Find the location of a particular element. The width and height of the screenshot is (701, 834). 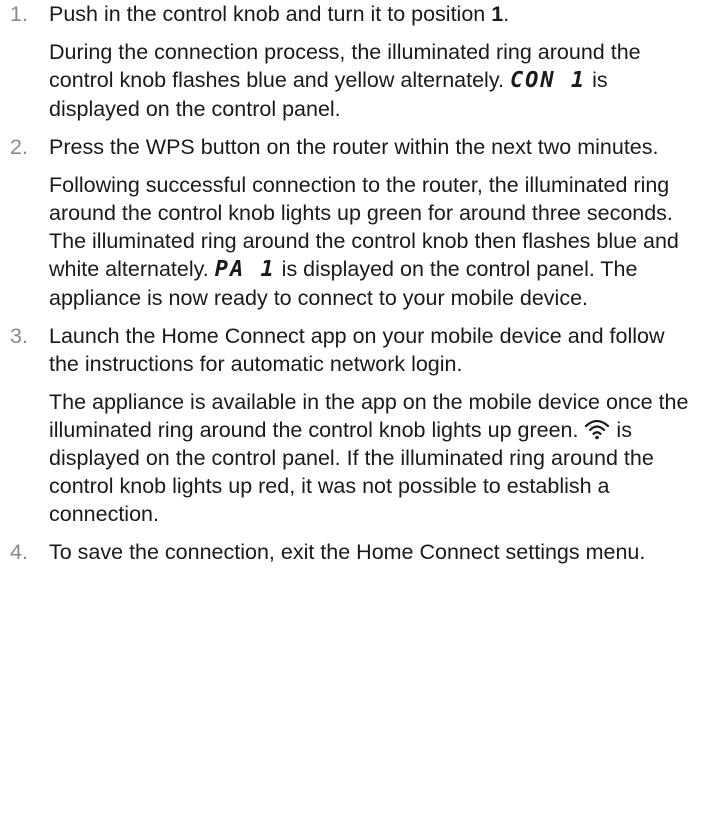

step-number: 1. is located at coordinates (19, 14).